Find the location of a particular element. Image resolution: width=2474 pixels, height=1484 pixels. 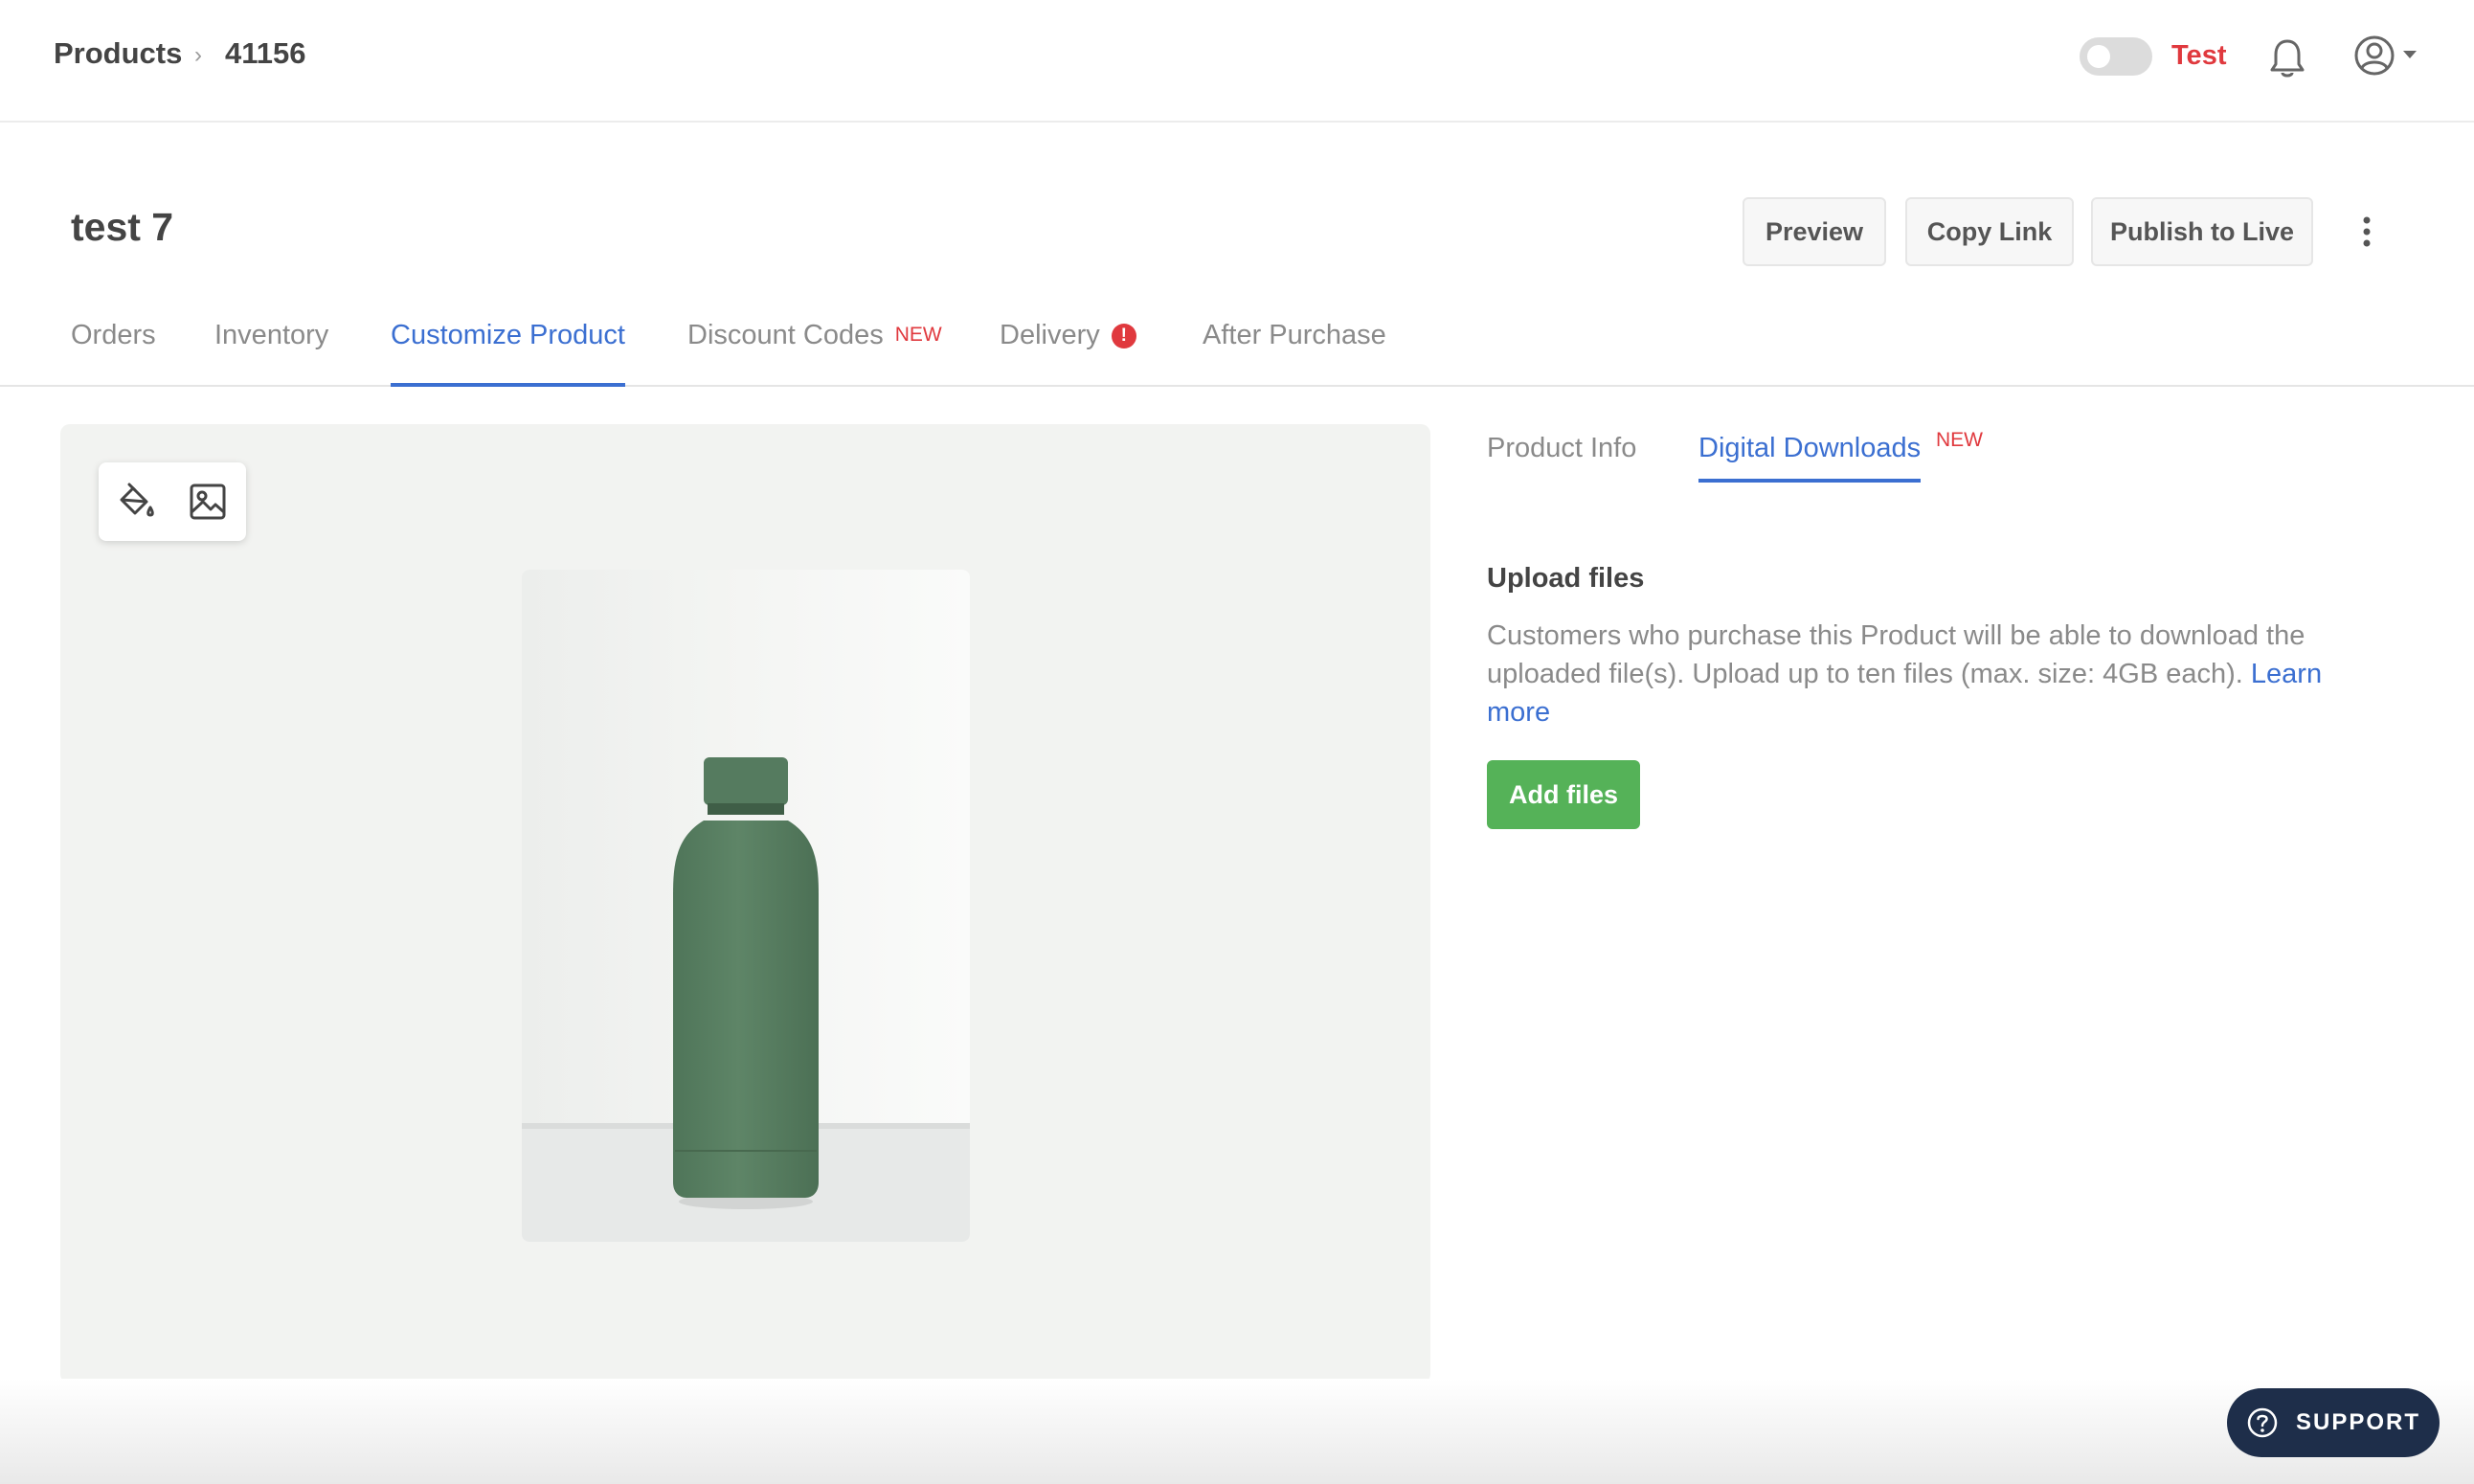

test-mode-toggle is located at coordinates (2116, 56).